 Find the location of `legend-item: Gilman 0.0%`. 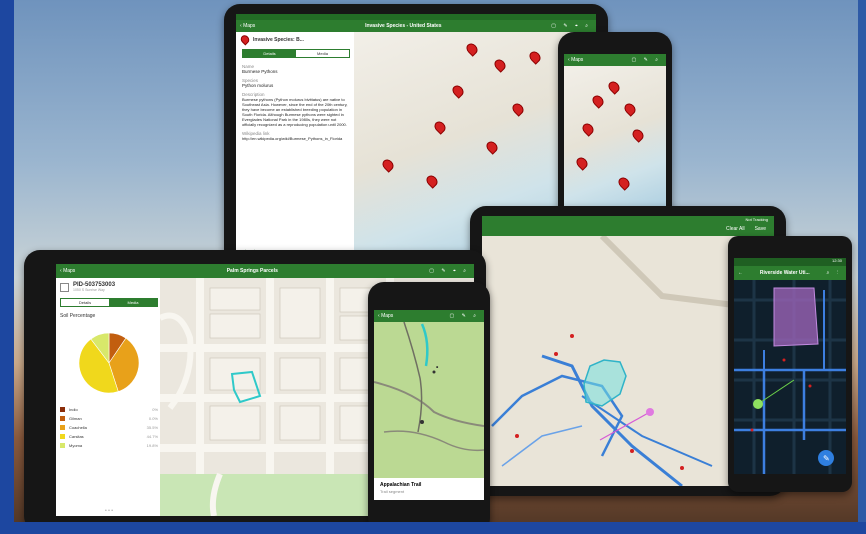

legend-item: Gilman 0.0% is located at coordinates (109, 418).